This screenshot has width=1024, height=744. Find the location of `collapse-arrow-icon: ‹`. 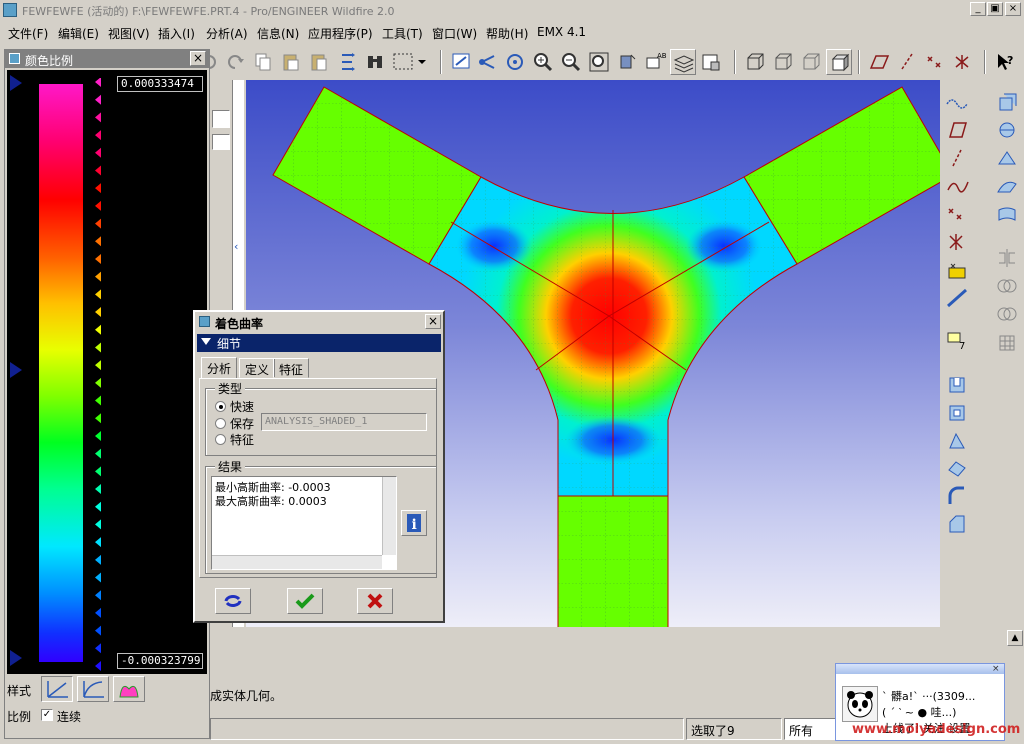

collapse-arrow-icon: ‹ is located at coordinates (238, 248).